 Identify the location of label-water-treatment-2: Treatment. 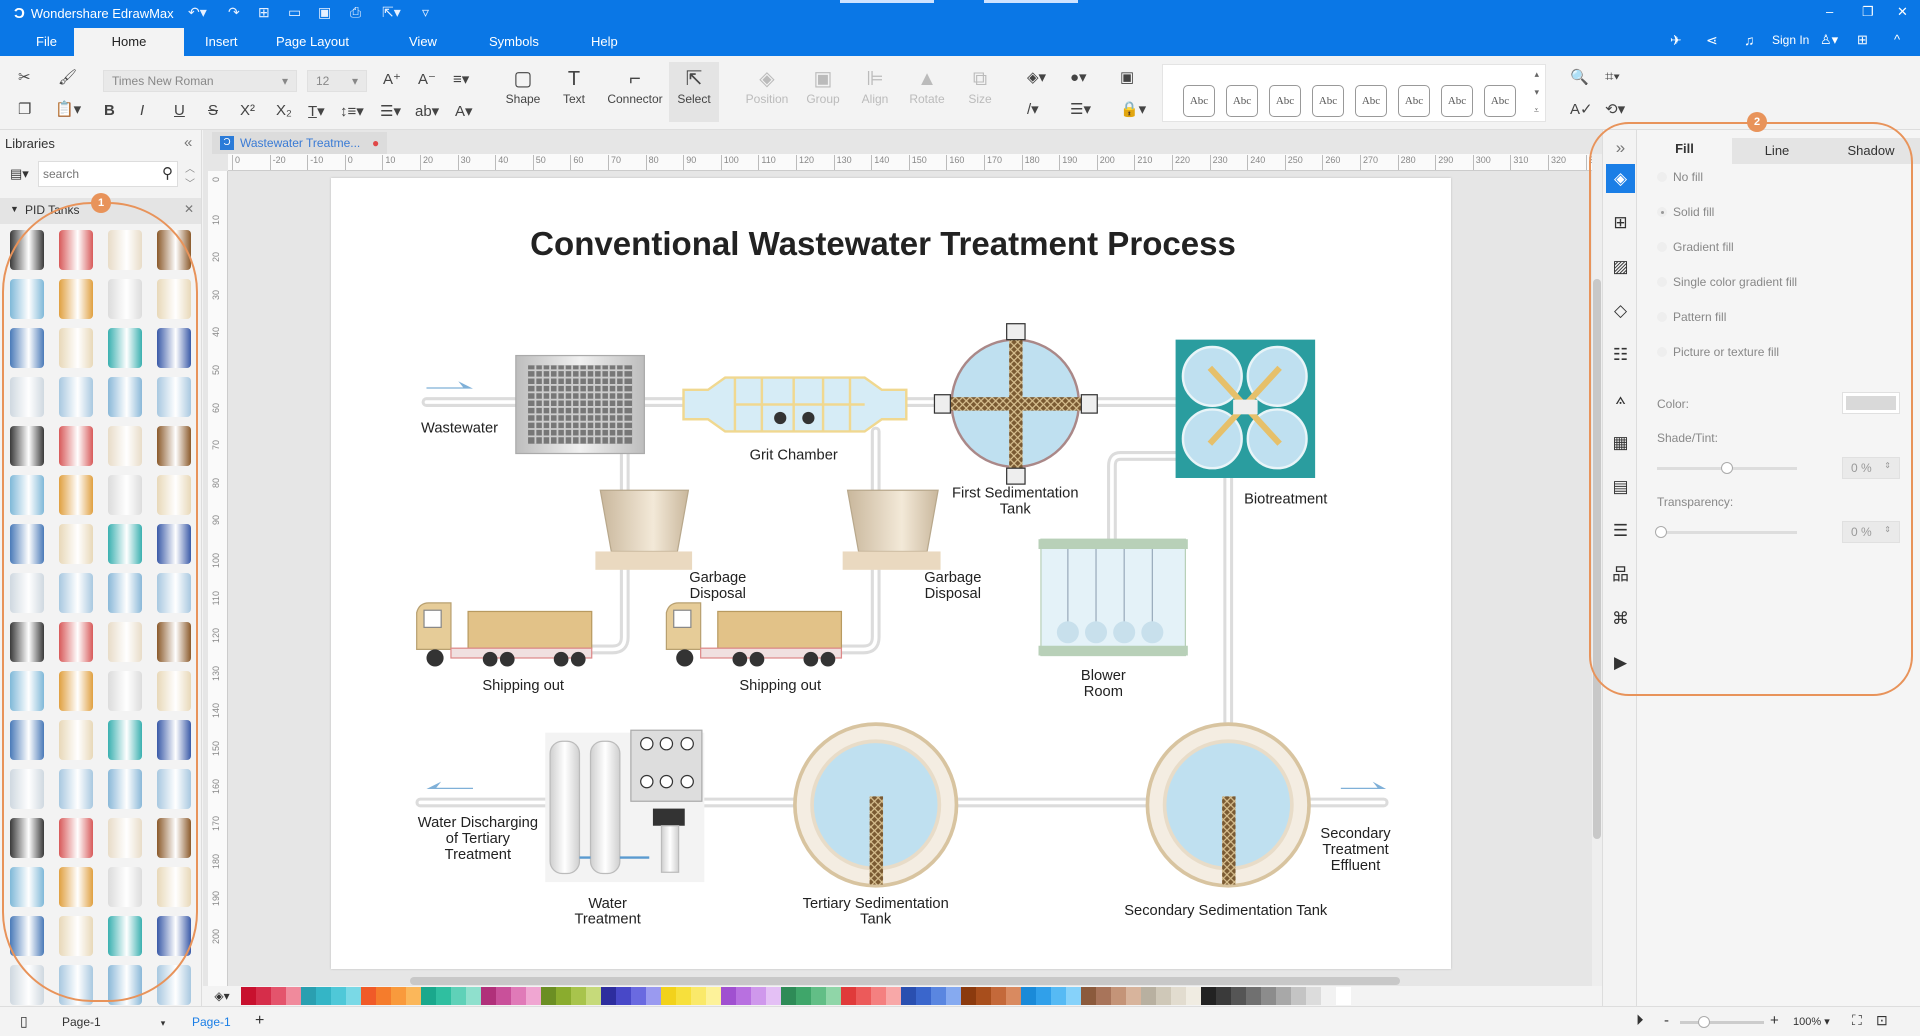
(607, 920).